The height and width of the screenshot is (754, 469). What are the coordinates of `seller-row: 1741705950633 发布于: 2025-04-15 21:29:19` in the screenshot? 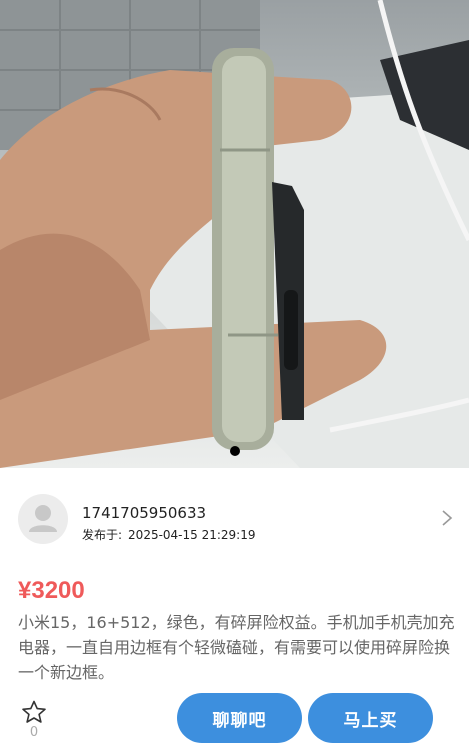 It's located at (234, 519).